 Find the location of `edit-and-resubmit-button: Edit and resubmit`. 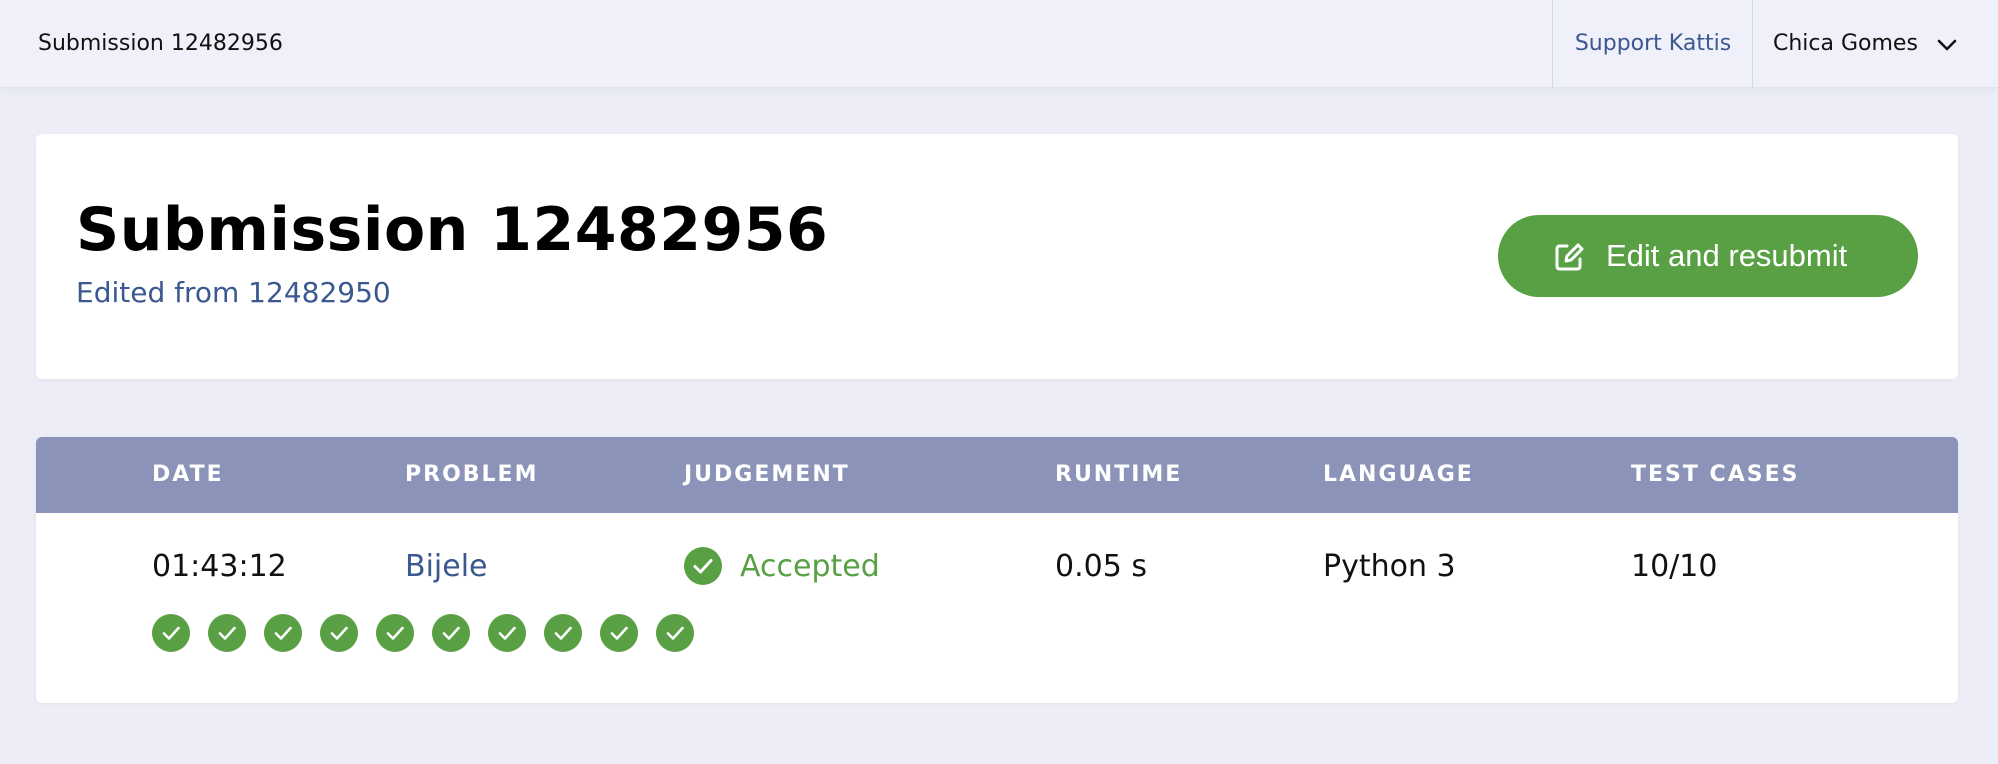

edit-and-resubmit-button: Edit and resubmit is located at coordinates (1708, 256).